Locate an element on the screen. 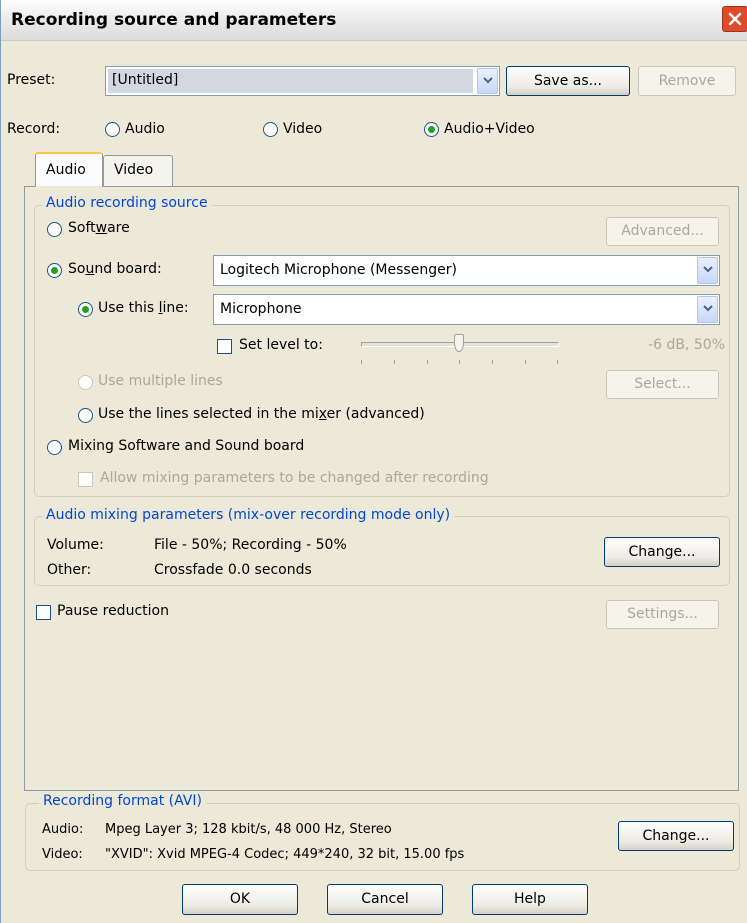 This screenshot has width=747, height=923. sound-board-label: Sound board: is located at coordinates (115, 269).